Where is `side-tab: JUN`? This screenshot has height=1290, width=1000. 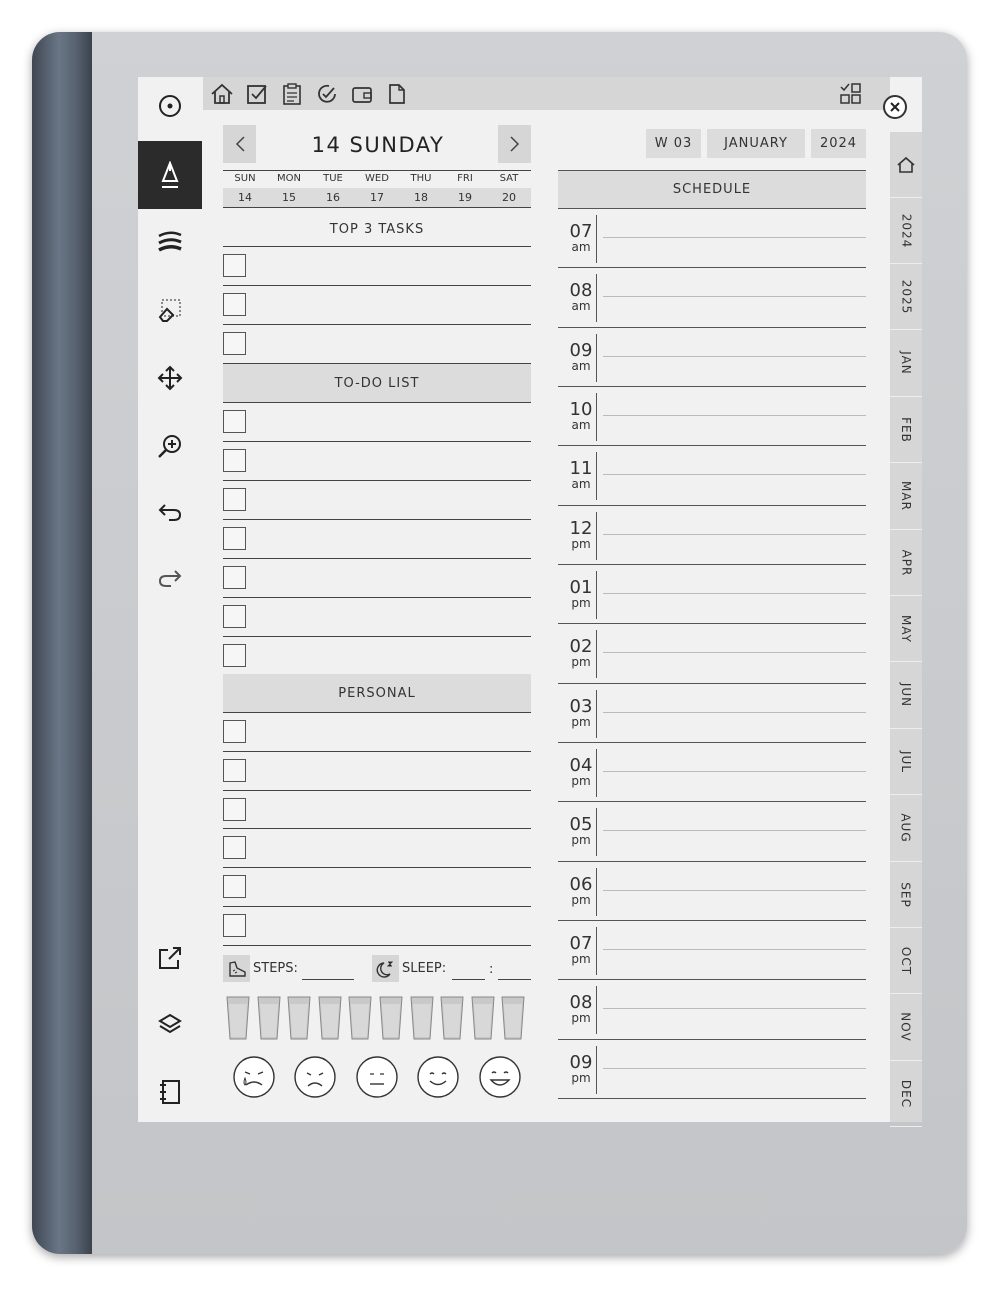 side-tab: JUN is located at coordinates (906, 696).